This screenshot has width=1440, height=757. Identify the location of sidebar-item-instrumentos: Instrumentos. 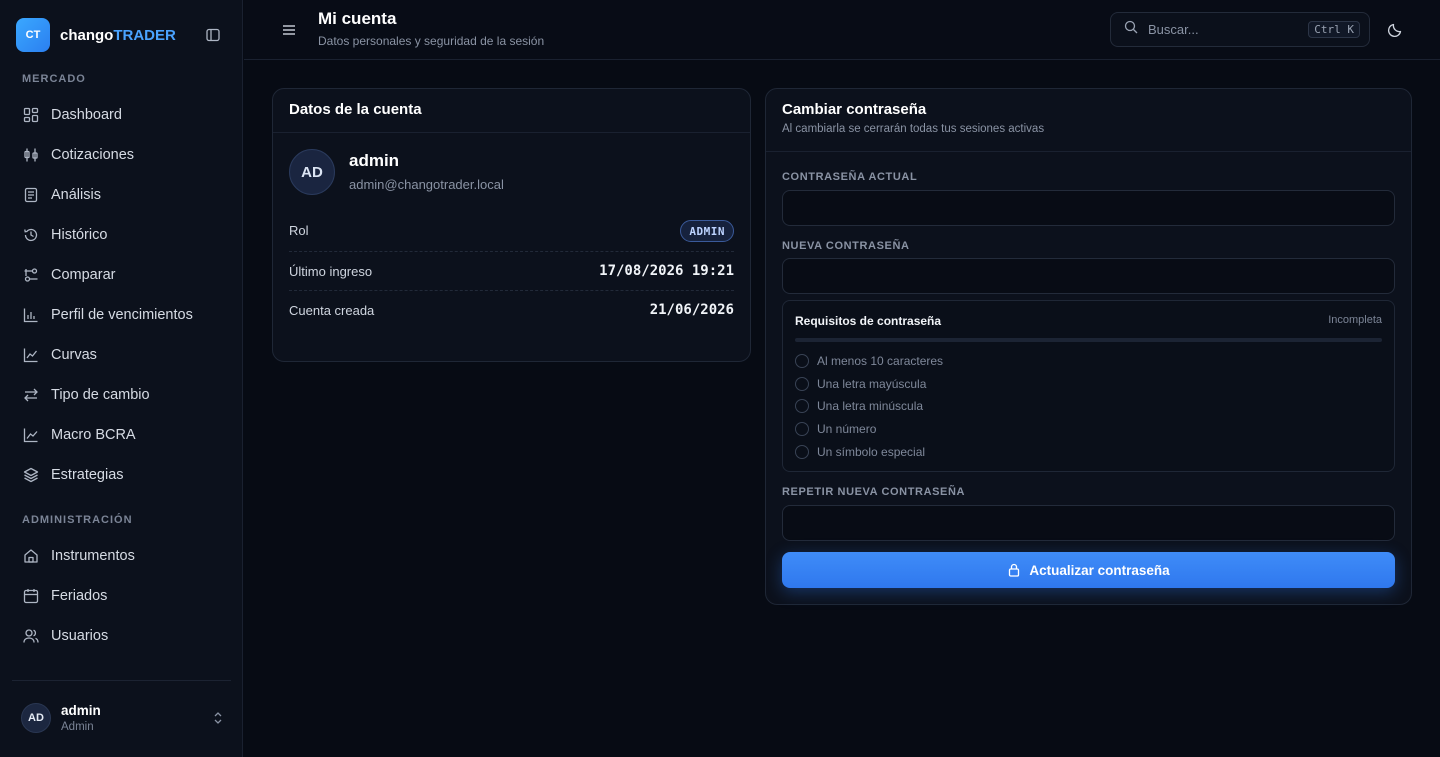
(121, 556).